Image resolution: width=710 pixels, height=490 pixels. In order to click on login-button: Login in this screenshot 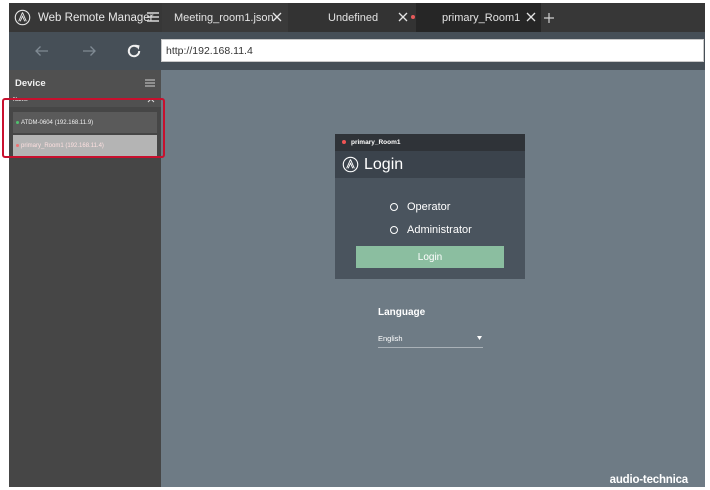, I will do `click(430, 257)`.